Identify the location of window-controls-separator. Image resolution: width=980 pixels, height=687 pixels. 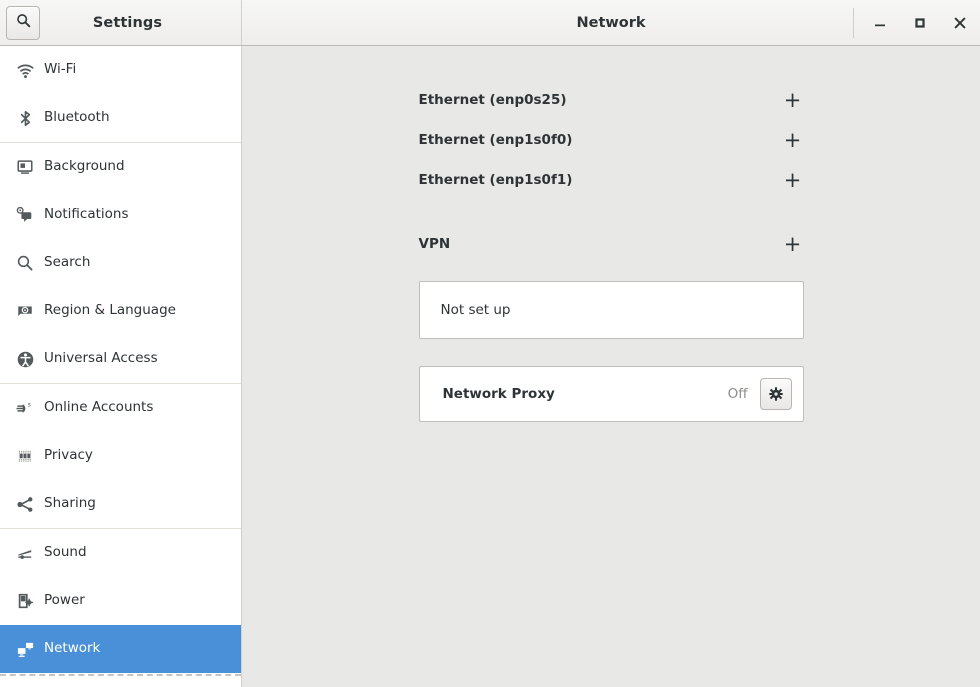
(853, 22).